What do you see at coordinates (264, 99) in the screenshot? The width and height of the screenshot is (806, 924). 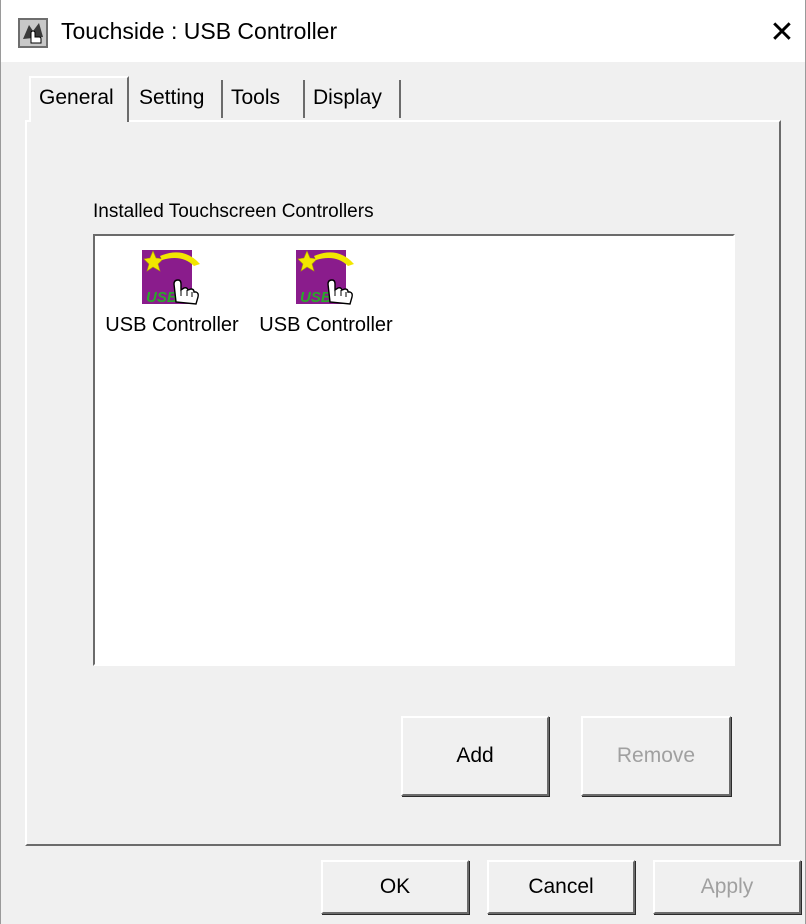 I see `tab-tools: Tools` at bounding box center [264, 99].